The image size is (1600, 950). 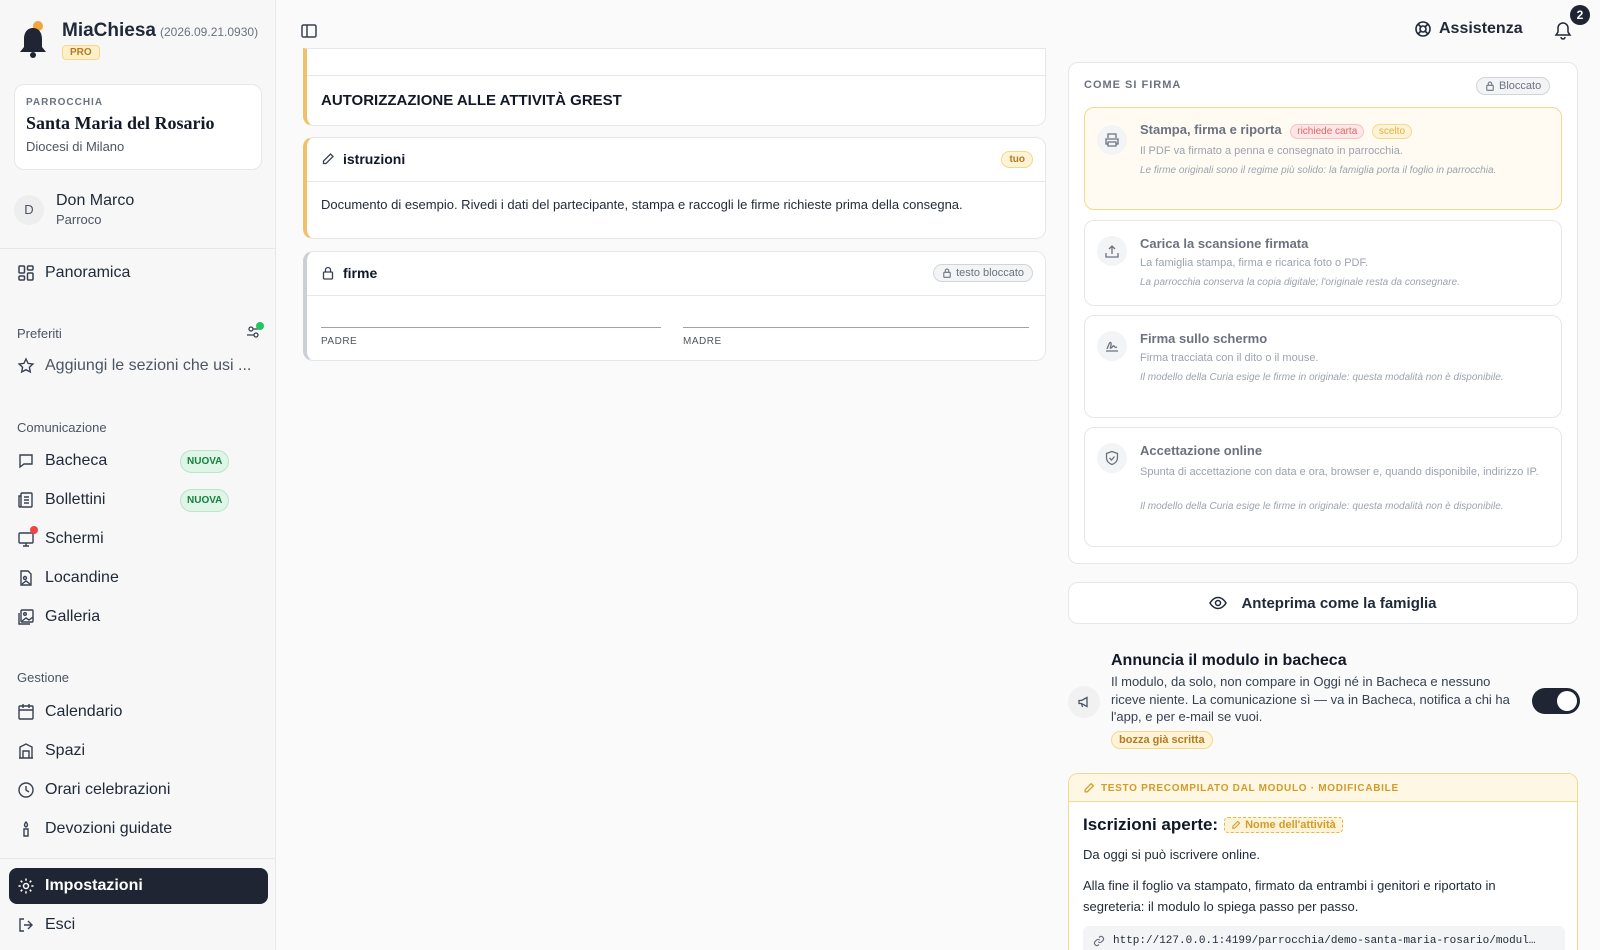 I want to click on help-label: Assistenza, so click(x=1481, y=28).